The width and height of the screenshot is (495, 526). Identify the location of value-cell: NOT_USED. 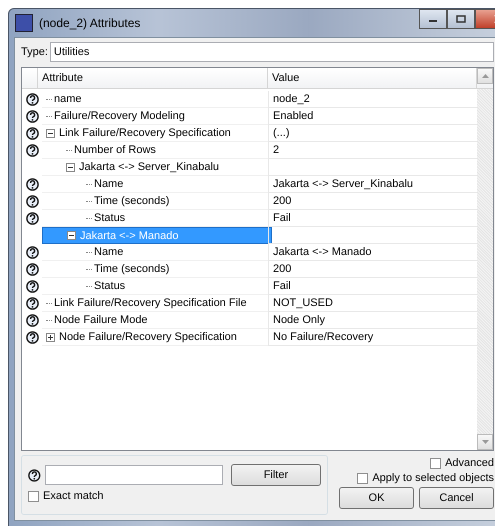
(372, 303).